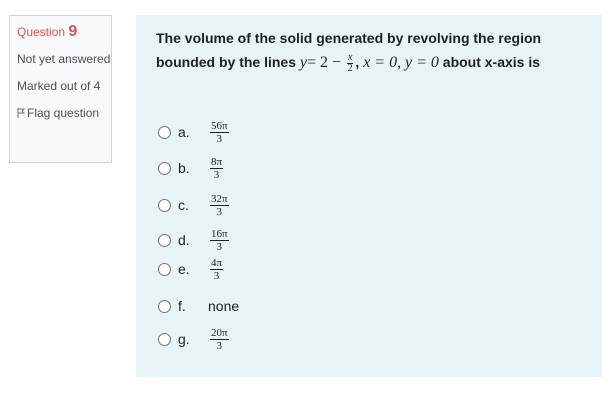 This screenshot has height=406, width=616. What do you see at coordinates (217, 263) in the screenshot?
I see `option-e-numerator: 4π` at bounding box center [217, 263].